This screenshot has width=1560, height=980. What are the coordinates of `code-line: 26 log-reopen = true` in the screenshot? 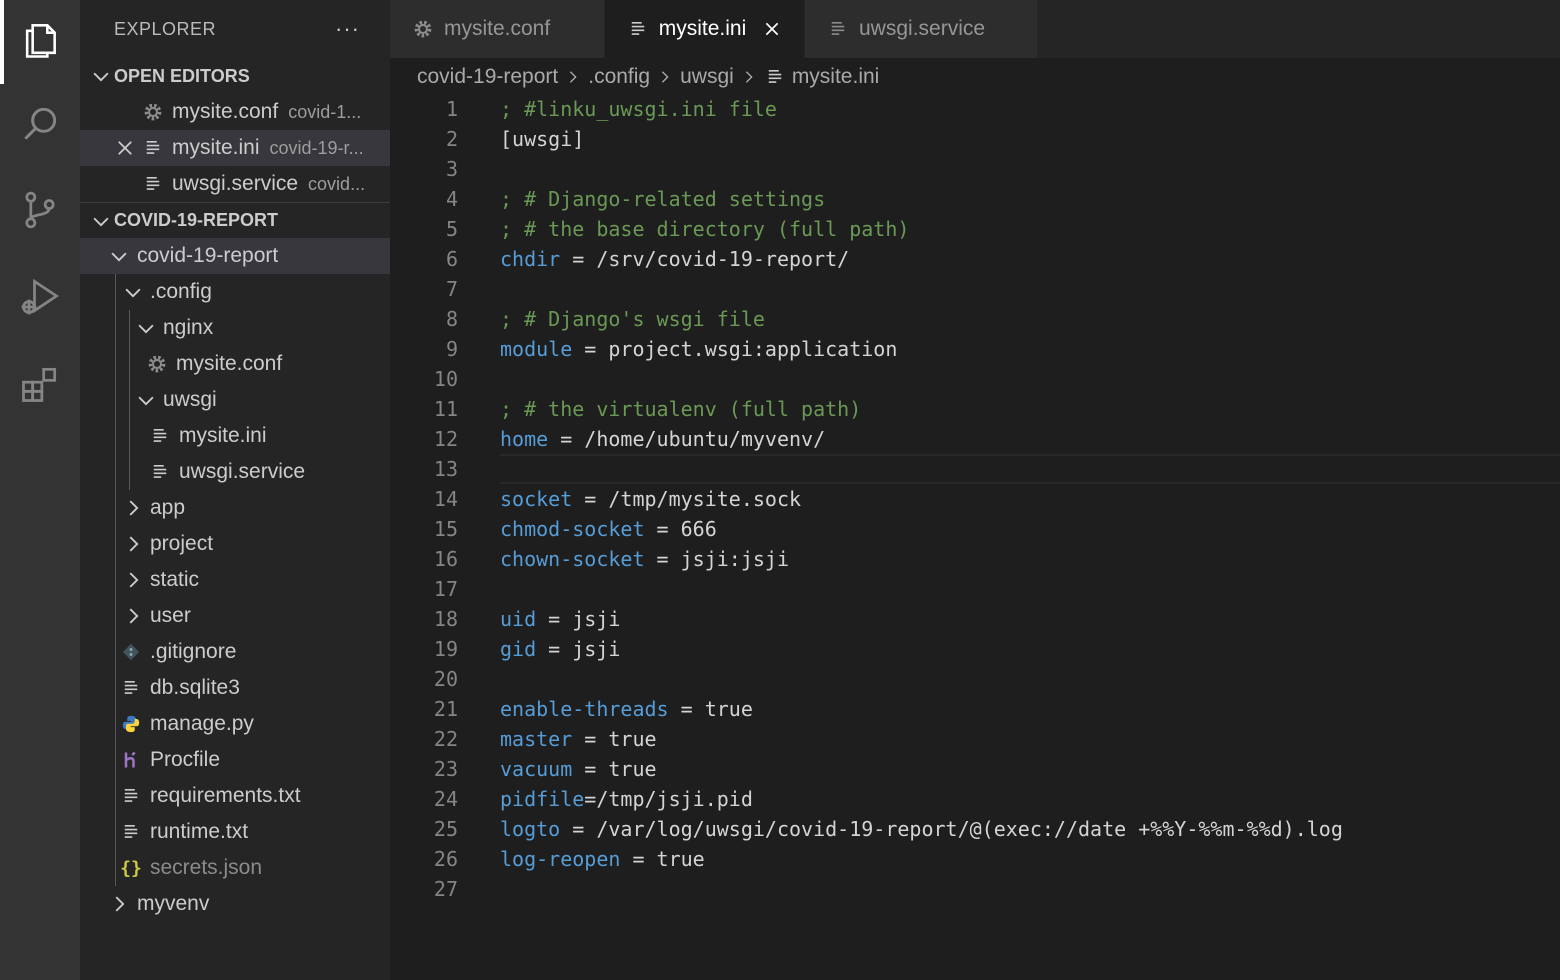 It's located at (975, 859).